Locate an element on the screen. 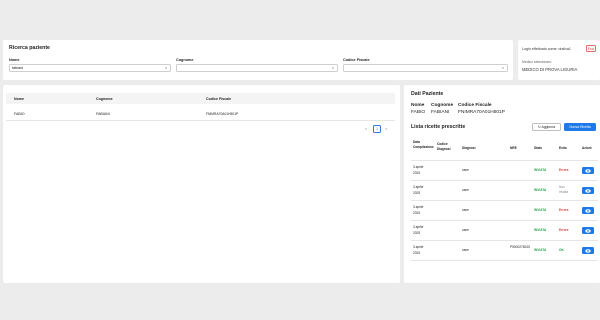 The height and width of the screenshot is (320, 600). pagination-page-1: 1 is located at coordinates (377, 128).